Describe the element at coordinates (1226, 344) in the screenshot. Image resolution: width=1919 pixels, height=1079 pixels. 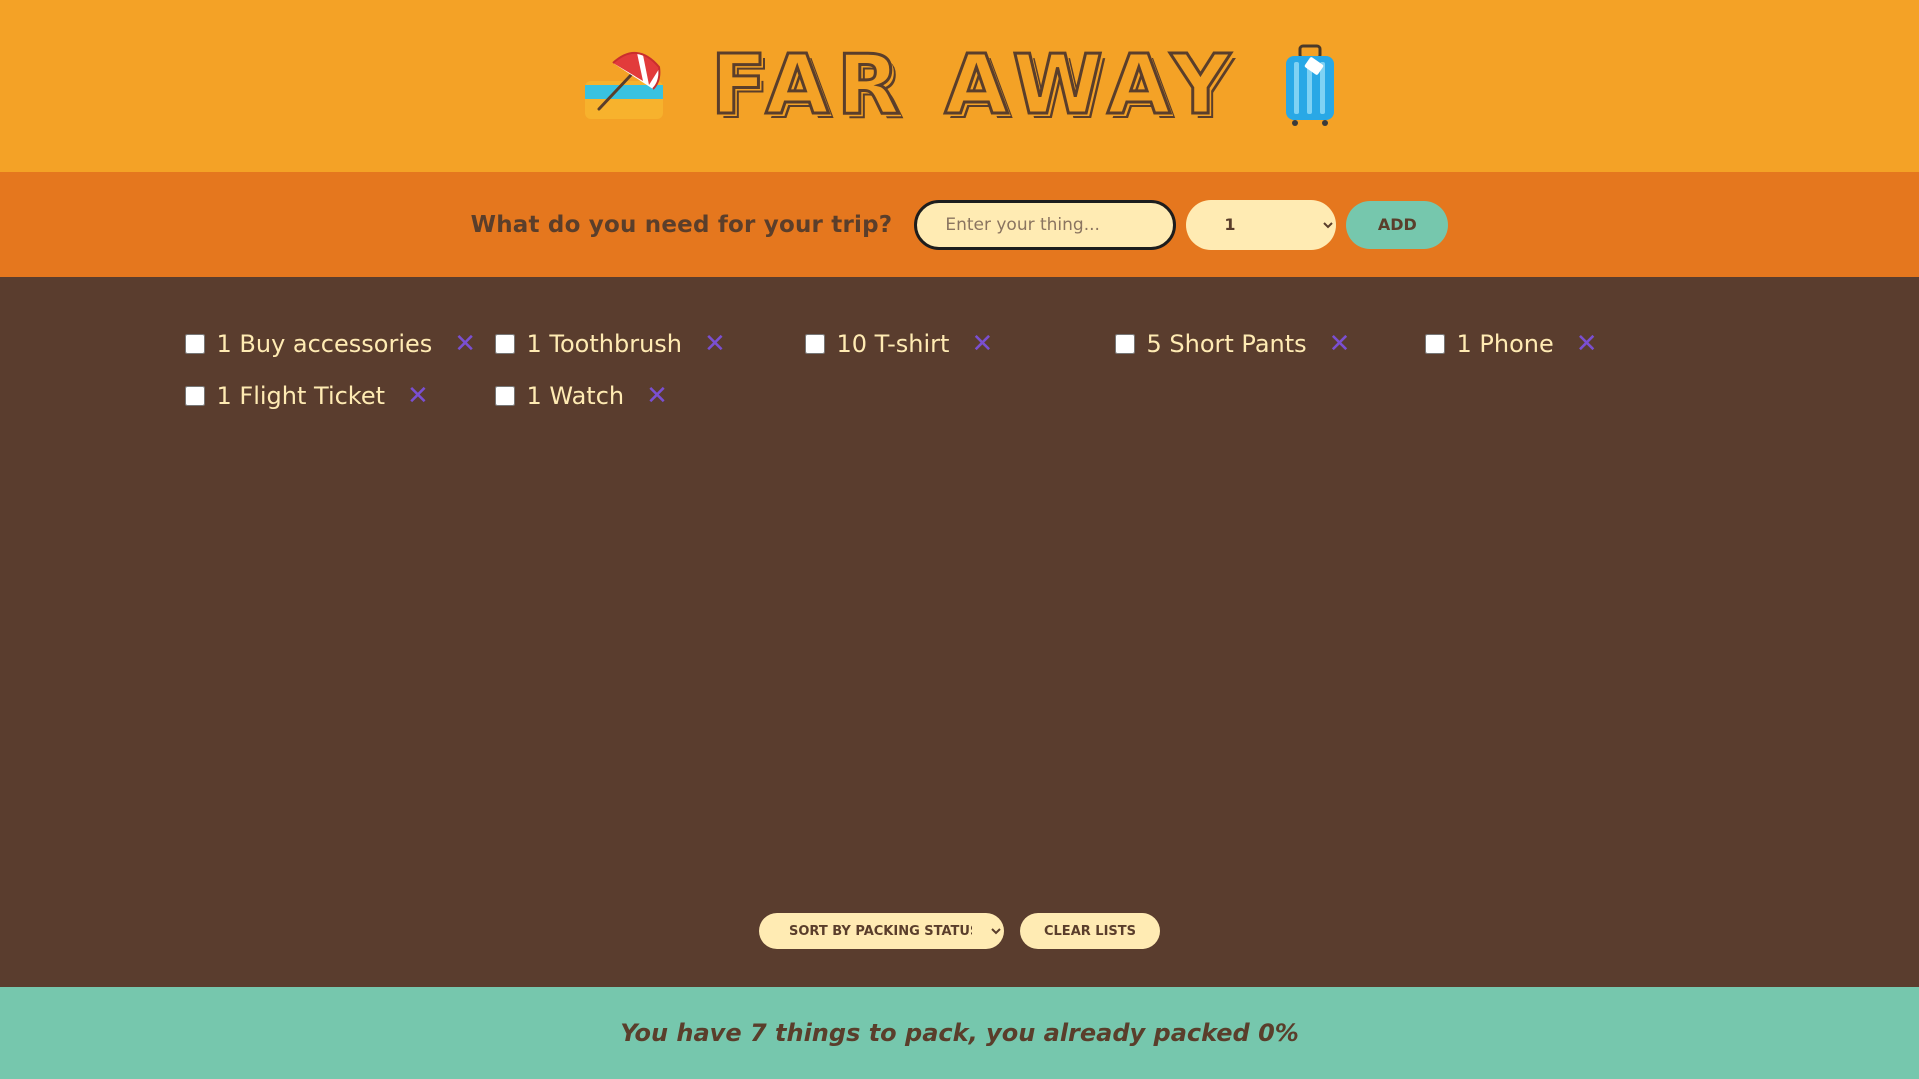
I see `item-label: 5 Short Pants` at that location.